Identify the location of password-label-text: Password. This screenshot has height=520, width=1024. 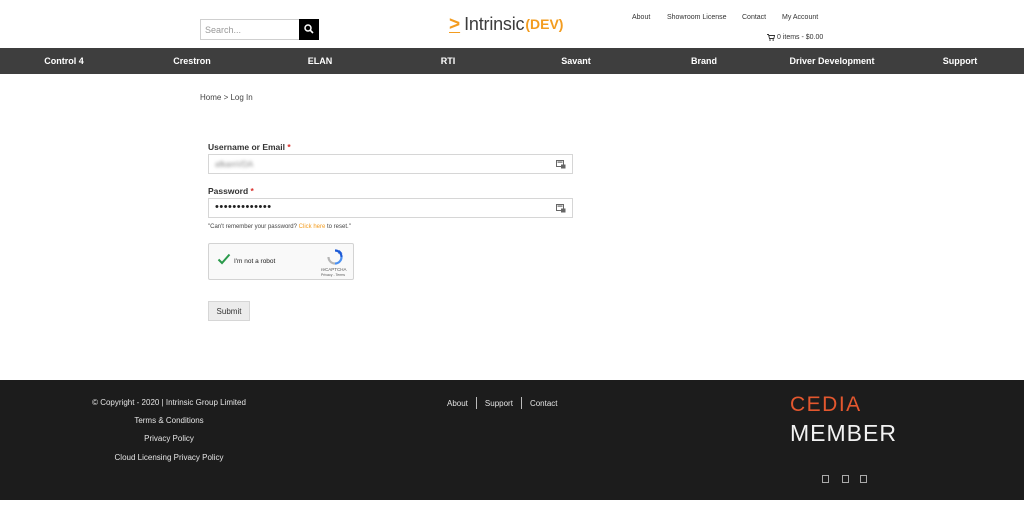
(228, 191).